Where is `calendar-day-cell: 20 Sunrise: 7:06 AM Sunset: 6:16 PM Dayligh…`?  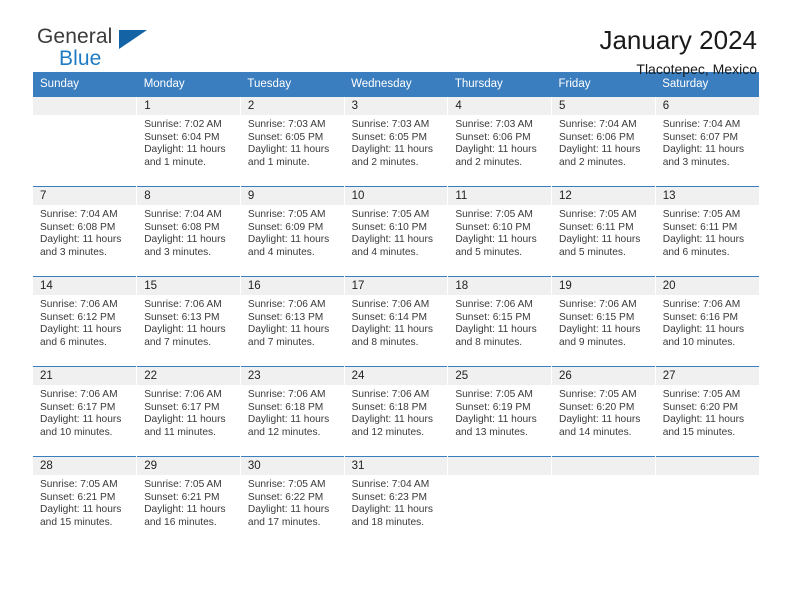
calendar-day-cell: 20 Sunrise: 7:06 AM Sunset: 6:16 PM Dayligh… is located at coordinates (706, 321).